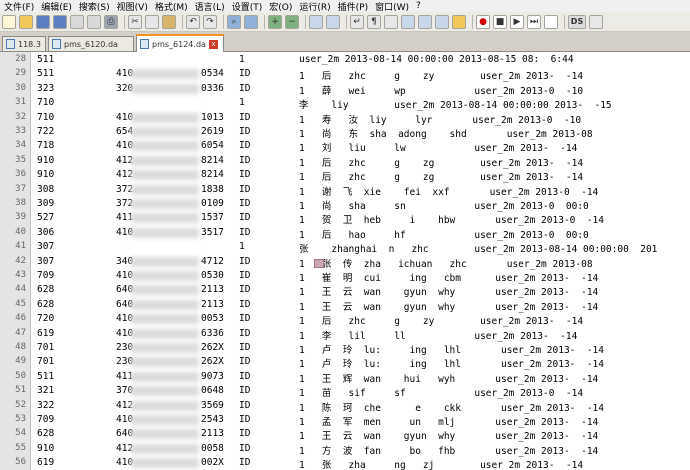 The width and height of the screenshot is (690, 470). What do you see at coordinates (213, 44) in the screenshot?
I see `close-tab-icon: x` at bounding box center [213, 44].